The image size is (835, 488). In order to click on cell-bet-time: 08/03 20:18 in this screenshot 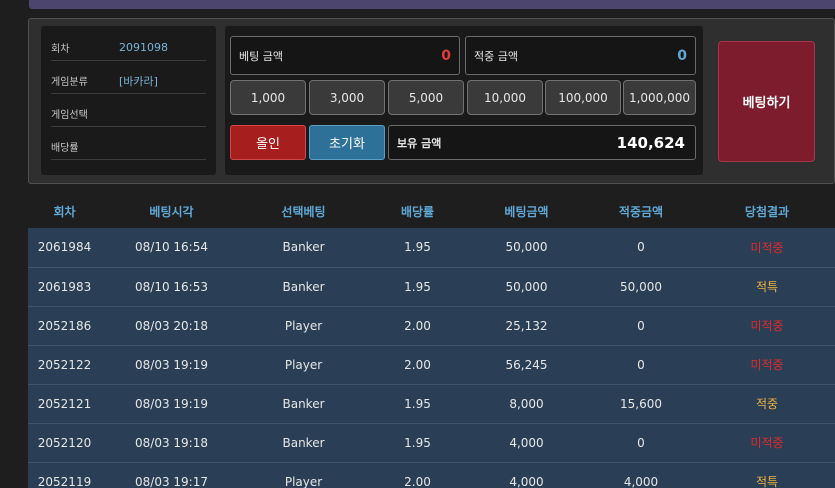, I will do `click(171, 326)`.